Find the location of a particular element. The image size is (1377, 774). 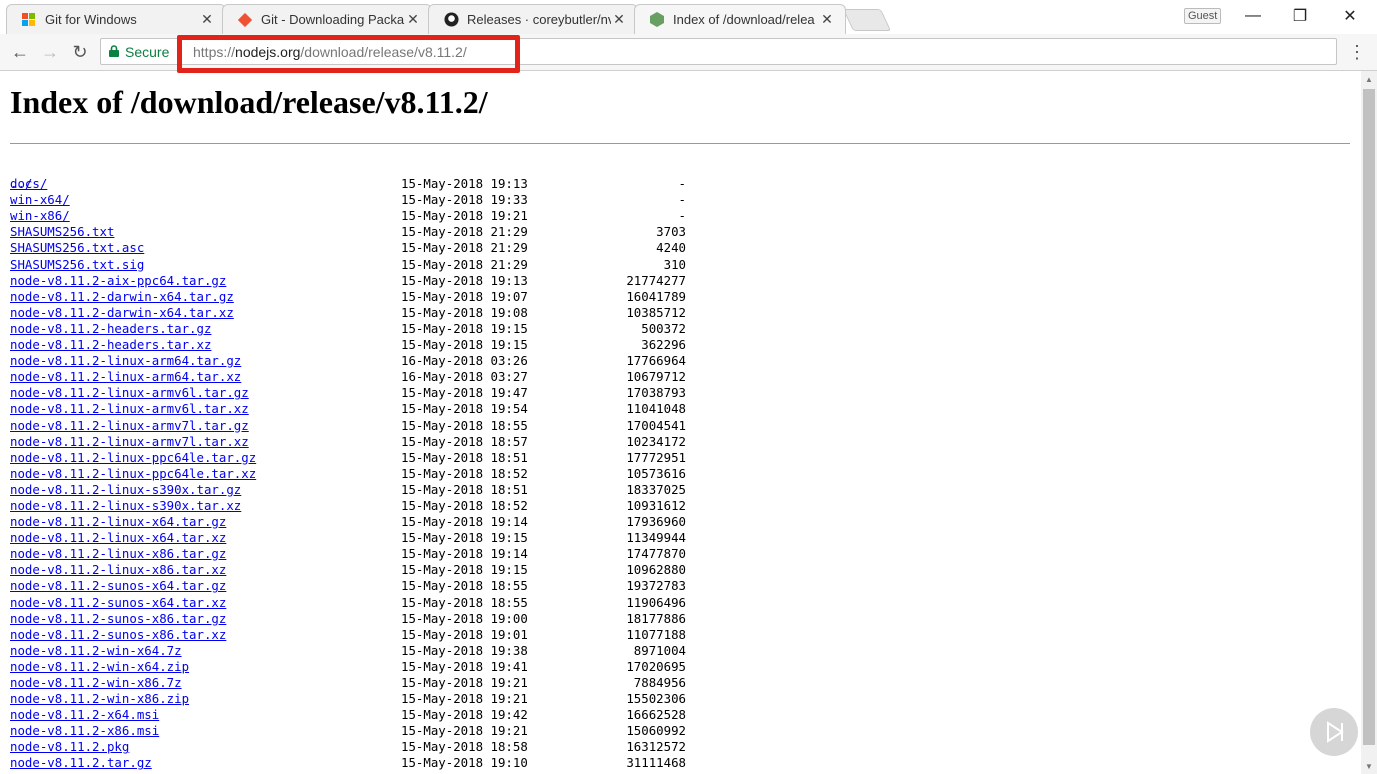

file-link: node-v8.11.2-win-x86.zip is located at coordinates (99, 699).